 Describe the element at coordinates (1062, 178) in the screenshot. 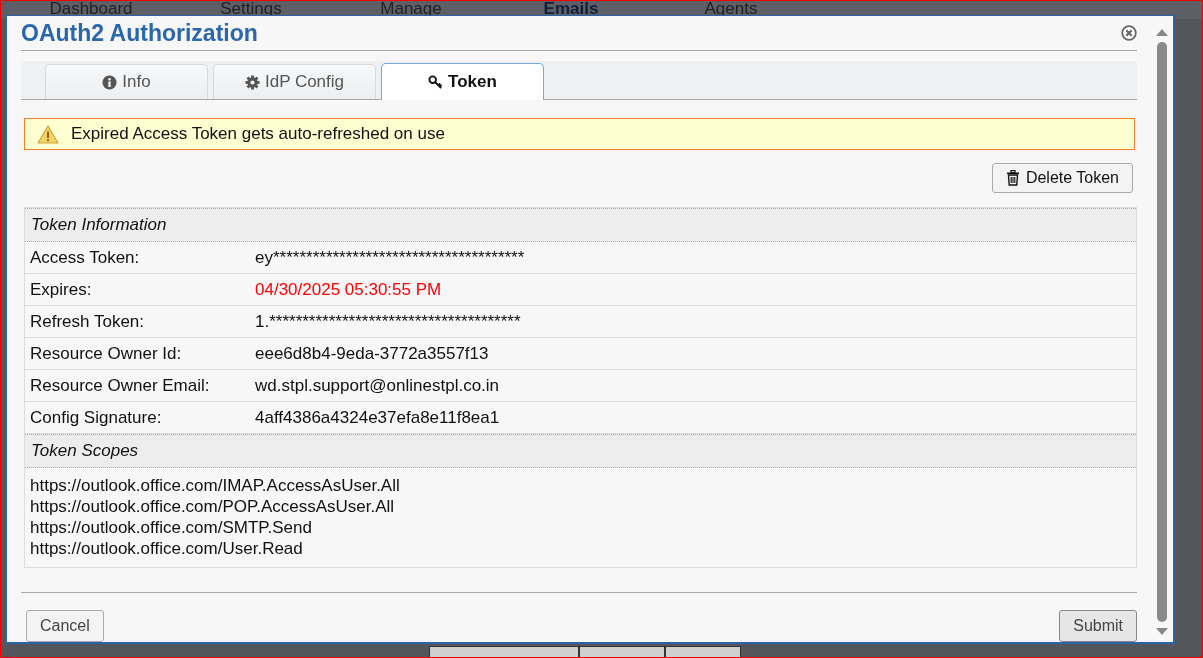

I see `delete-token-button: Delete Token` at that location.